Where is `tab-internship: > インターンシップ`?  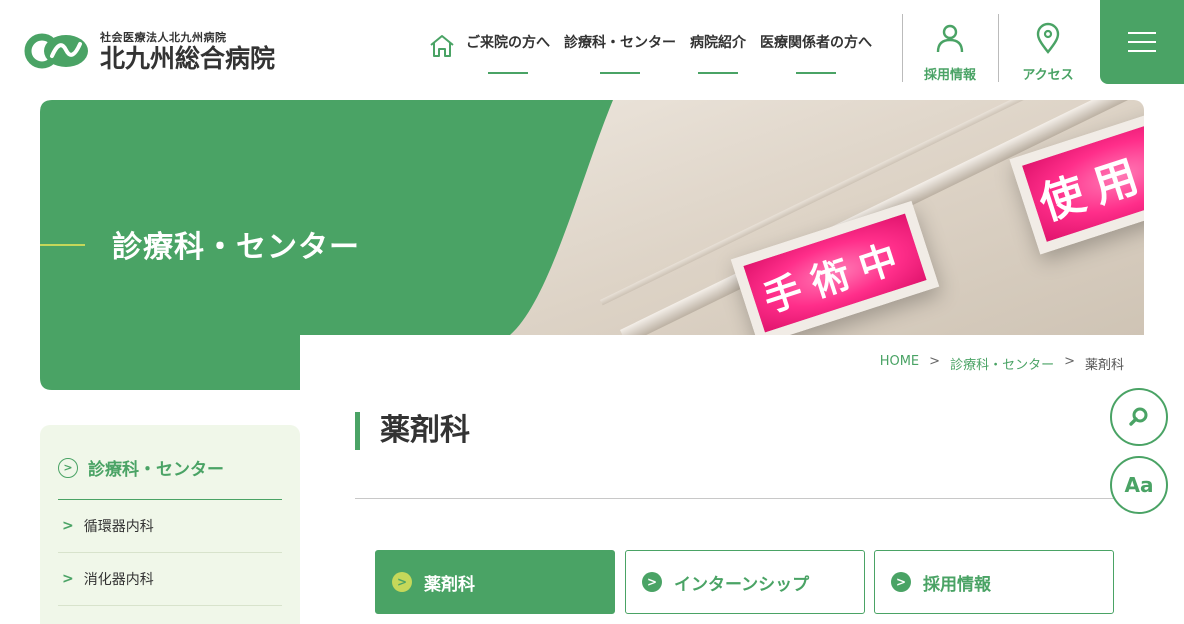
tab-internship: > インターンシップ is located at coordinates (745, 582).